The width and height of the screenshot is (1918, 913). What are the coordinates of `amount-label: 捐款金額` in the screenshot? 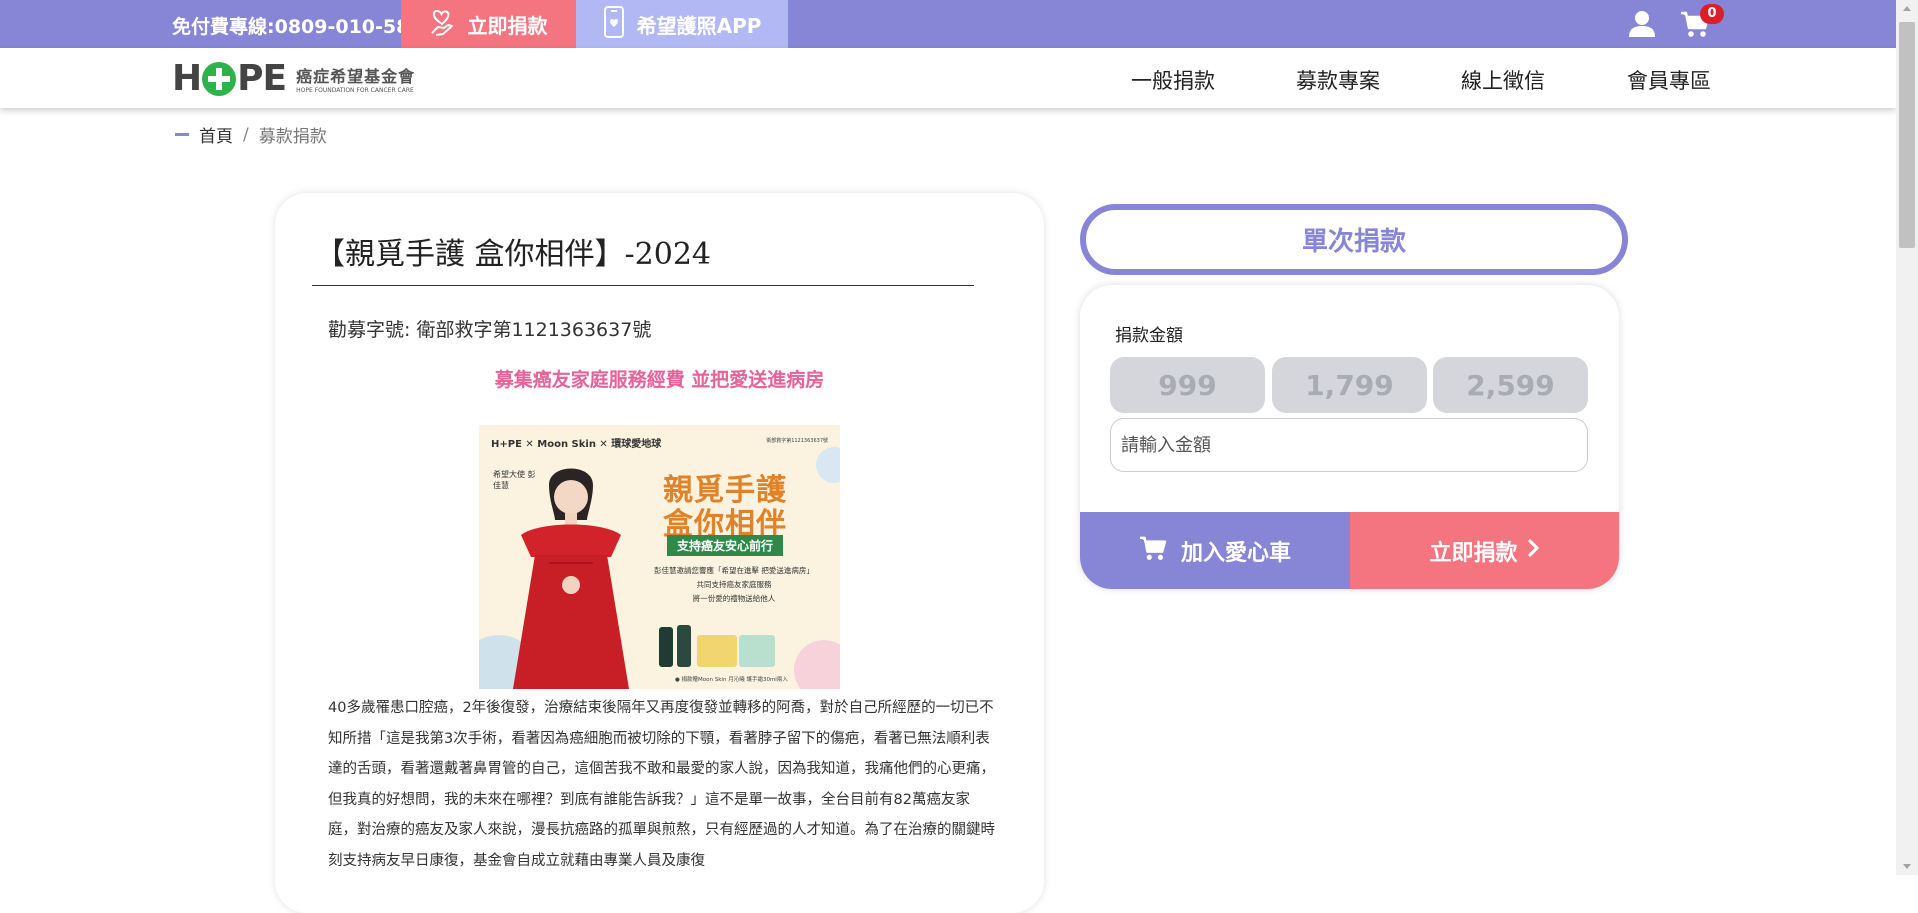 It's located at (1149, 336).